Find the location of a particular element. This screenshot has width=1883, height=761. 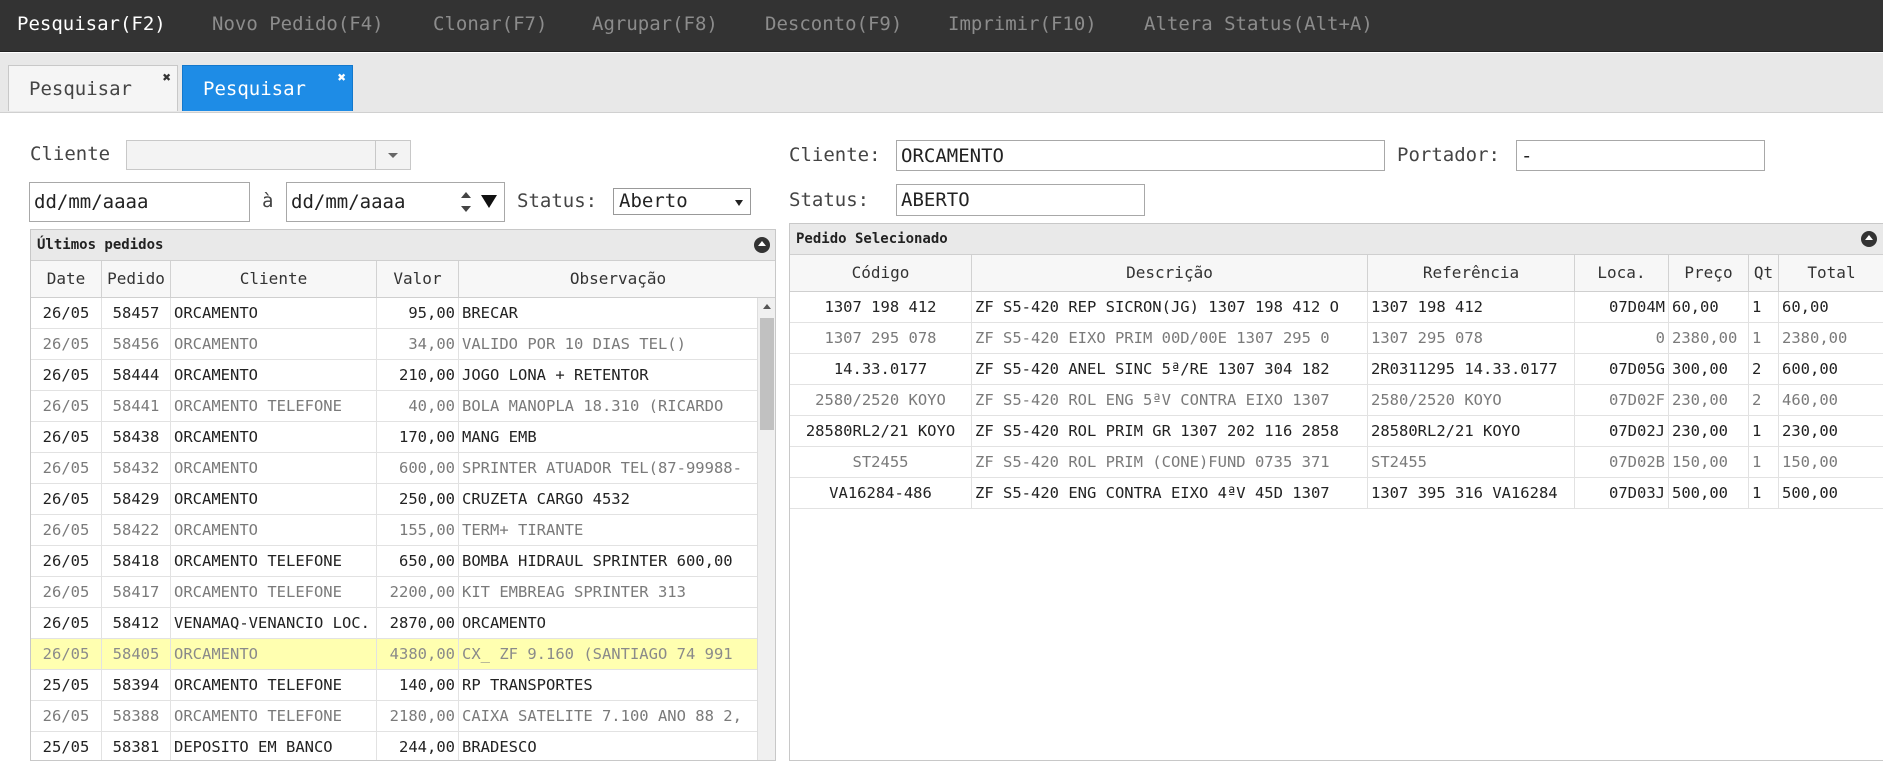

cliente-detail-field: ORCAMENTO is located at coordinates (1140, 155).